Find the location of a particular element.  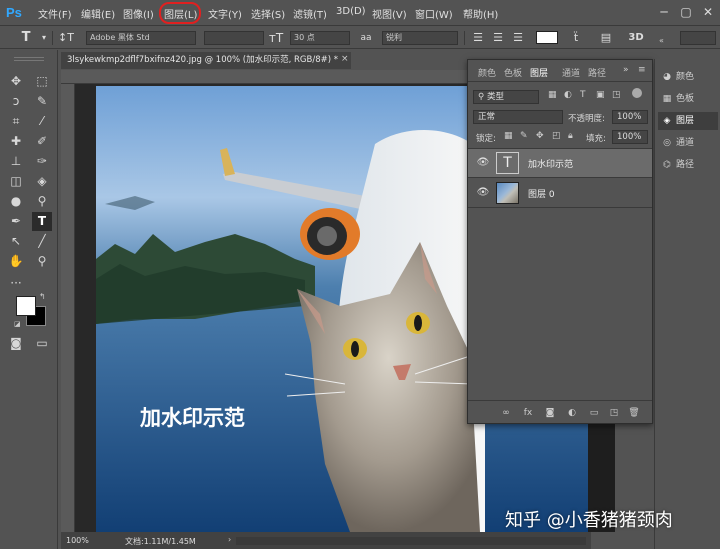

filter-pixel-icon: ▦ is located at coordinates (552, 95).